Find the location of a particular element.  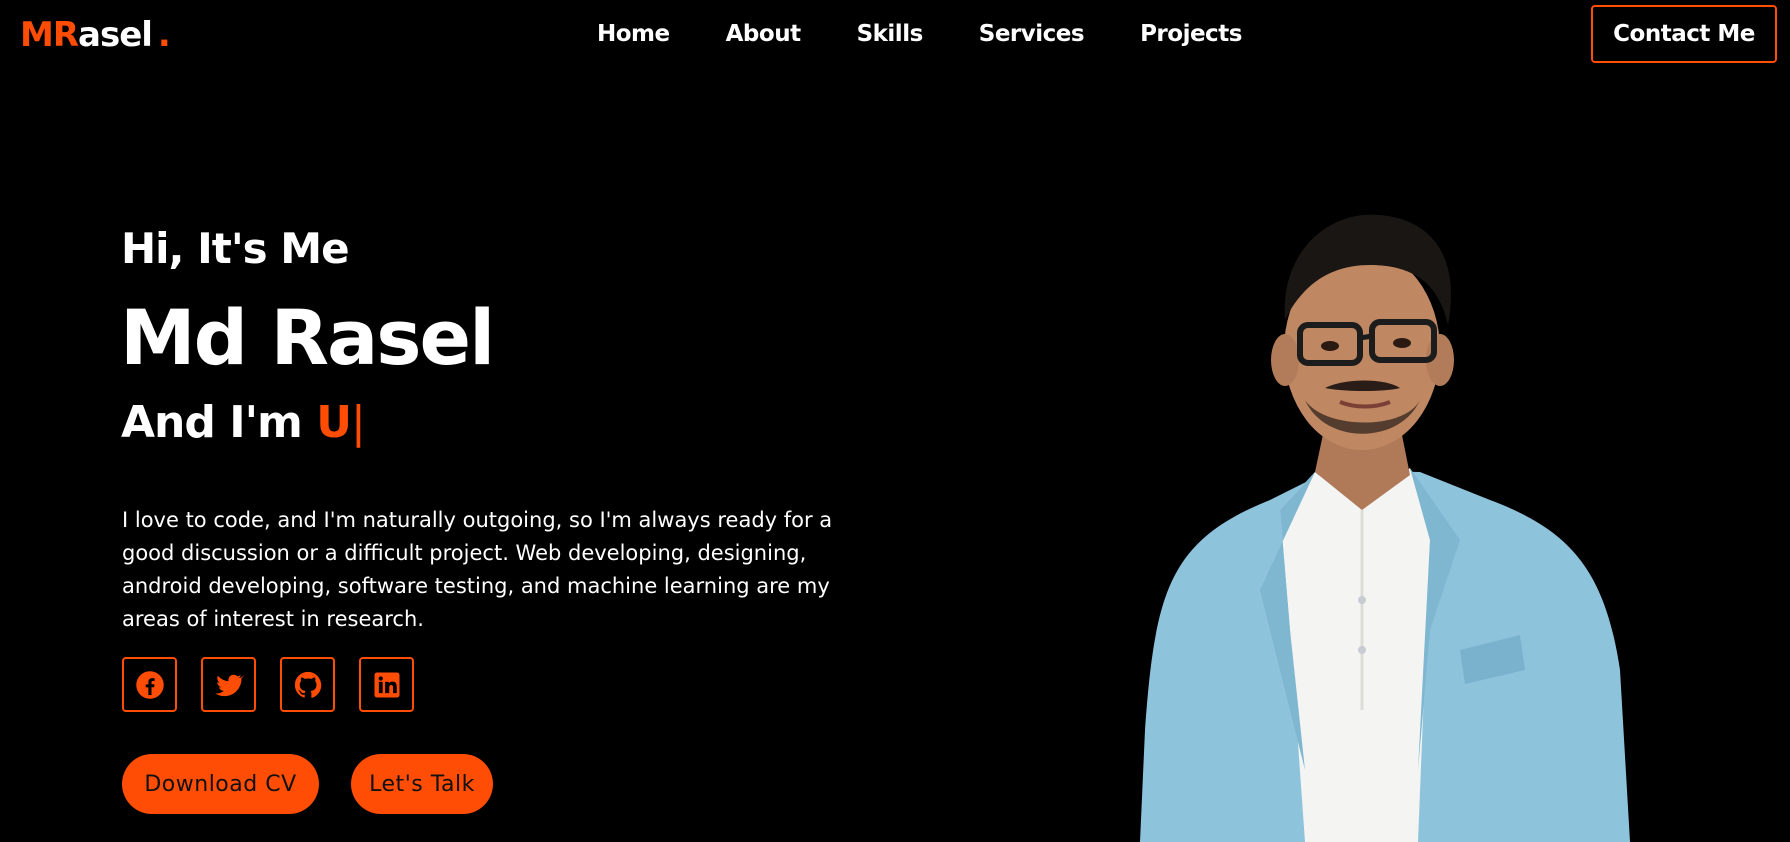

hero-name: Md Rasel is located at coordinates (307, 337).